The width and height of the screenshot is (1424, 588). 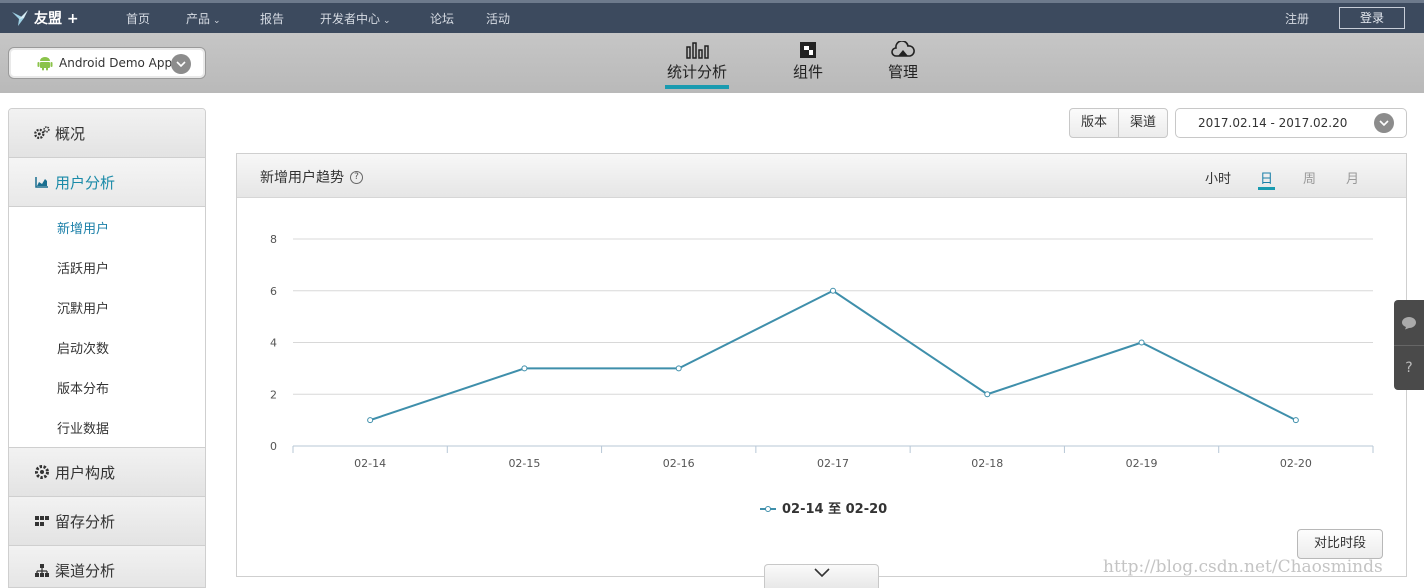 What do you see at coordinates (1267, 188) in the screenshot?
I see `active-granularity-indicator` at bounding box center [1267, 188].